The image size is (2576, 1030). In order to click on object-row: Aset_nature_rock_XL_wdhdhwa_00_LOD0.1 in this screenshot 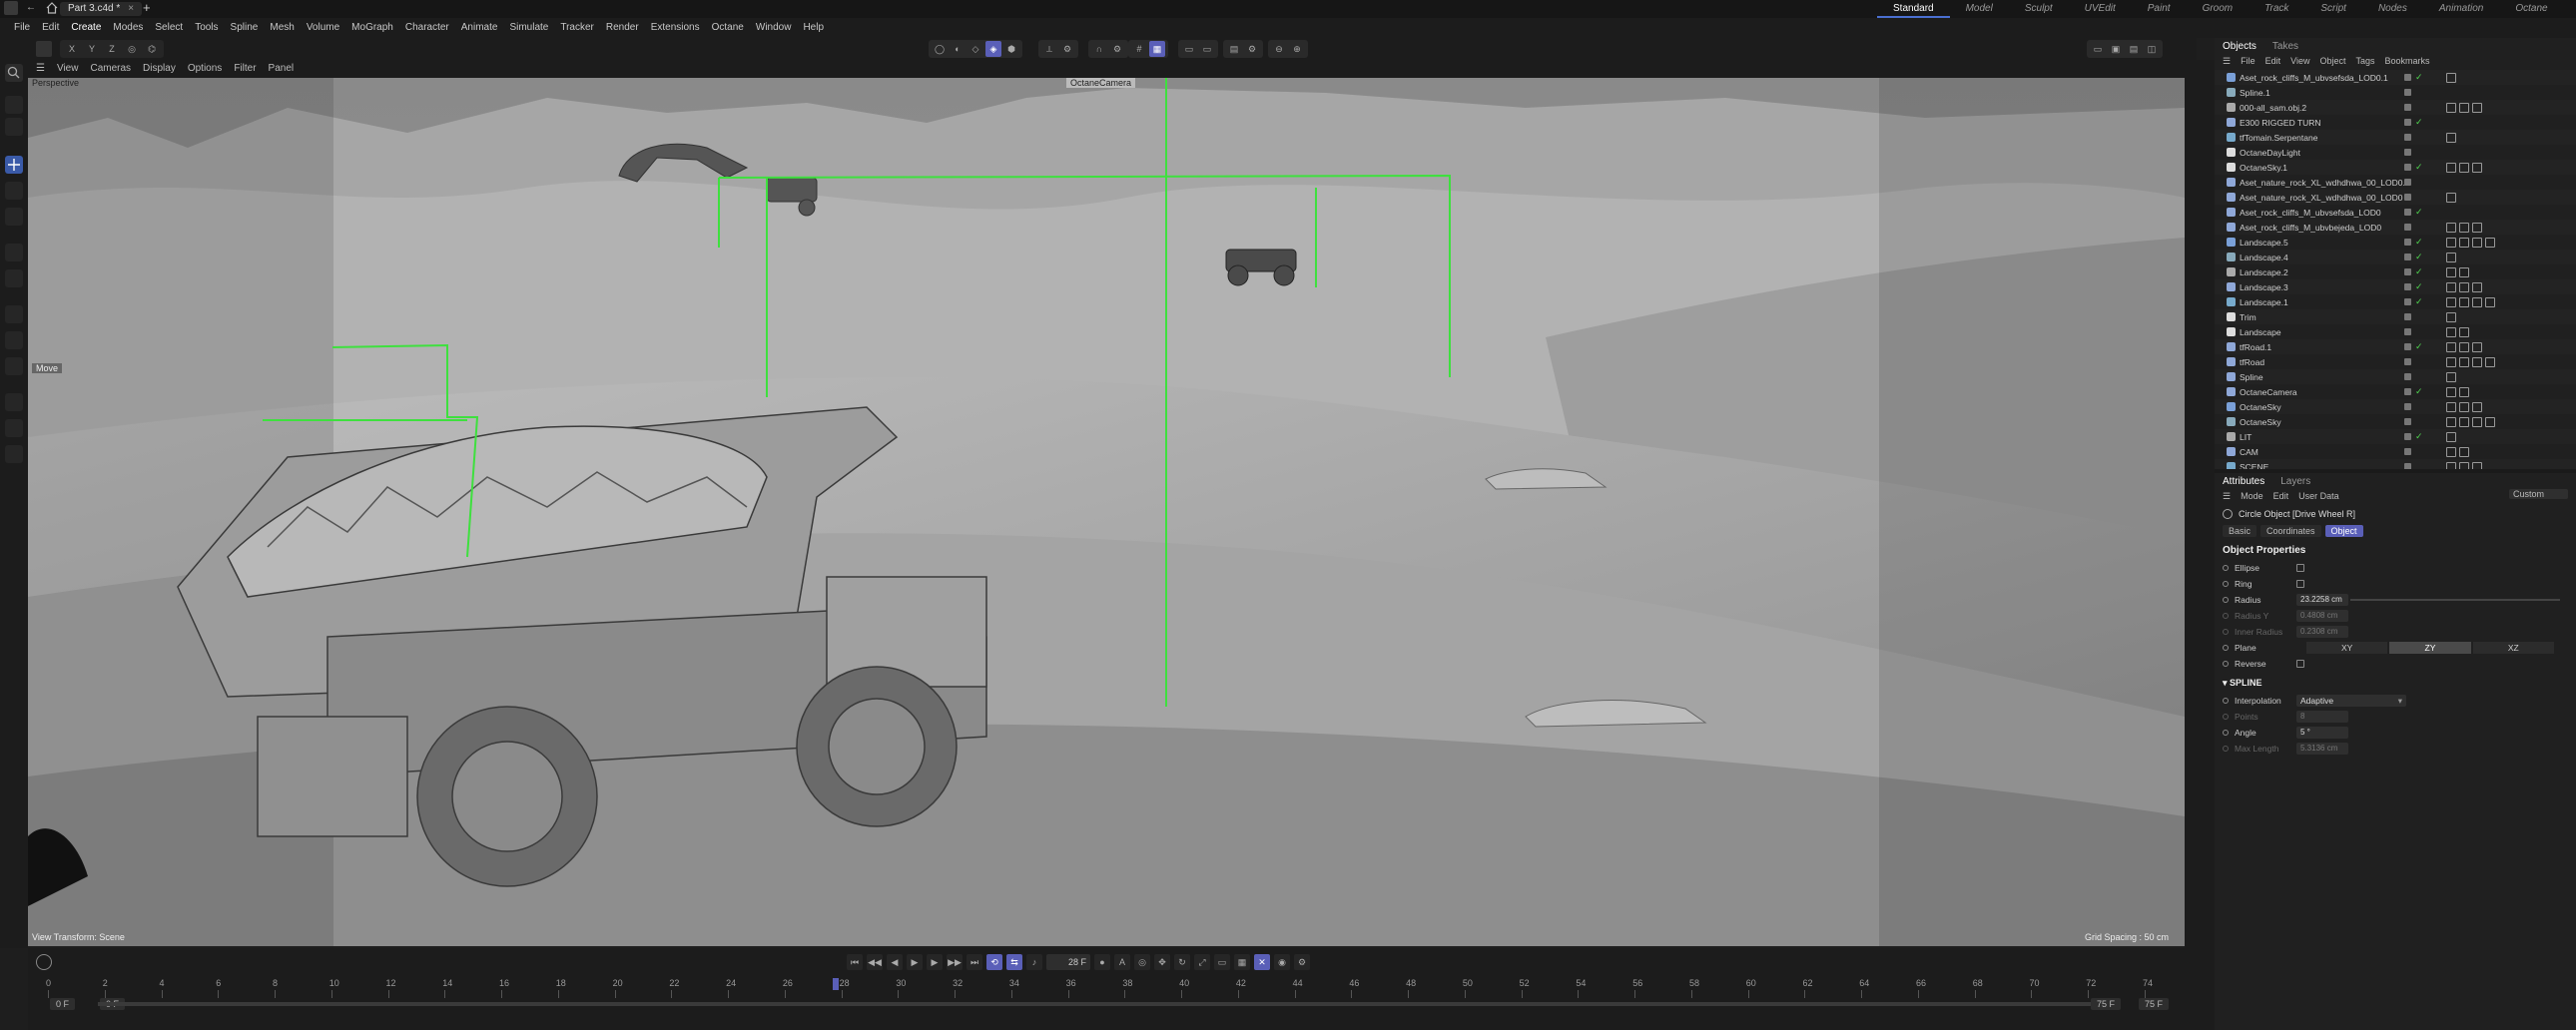, I will do `click(2395, 183)`.